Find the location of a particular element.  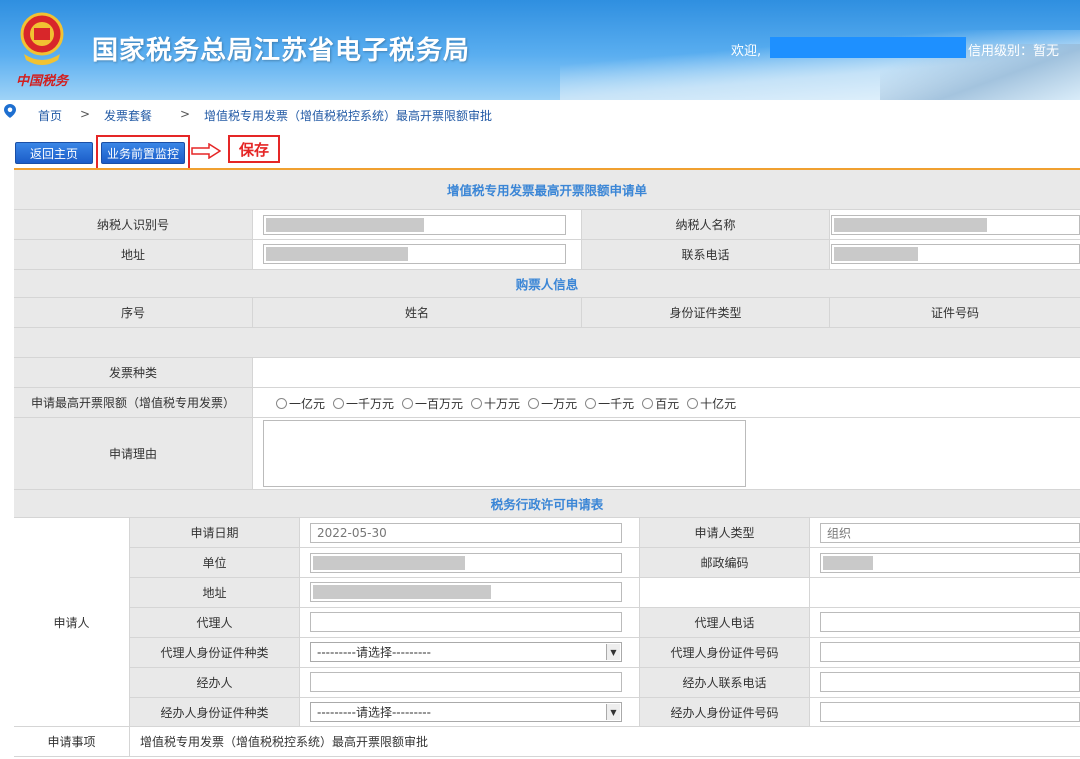

limit-option-100: 百元 is located at coordinates (660, 403).